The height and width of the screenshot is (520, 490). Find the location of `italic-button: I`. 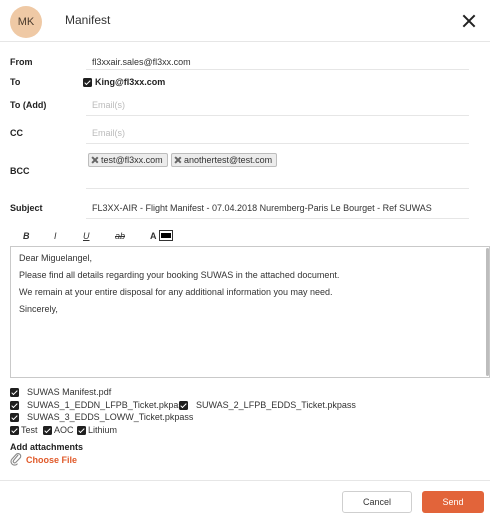

italic-button: I is located at coordinates (55, 236).